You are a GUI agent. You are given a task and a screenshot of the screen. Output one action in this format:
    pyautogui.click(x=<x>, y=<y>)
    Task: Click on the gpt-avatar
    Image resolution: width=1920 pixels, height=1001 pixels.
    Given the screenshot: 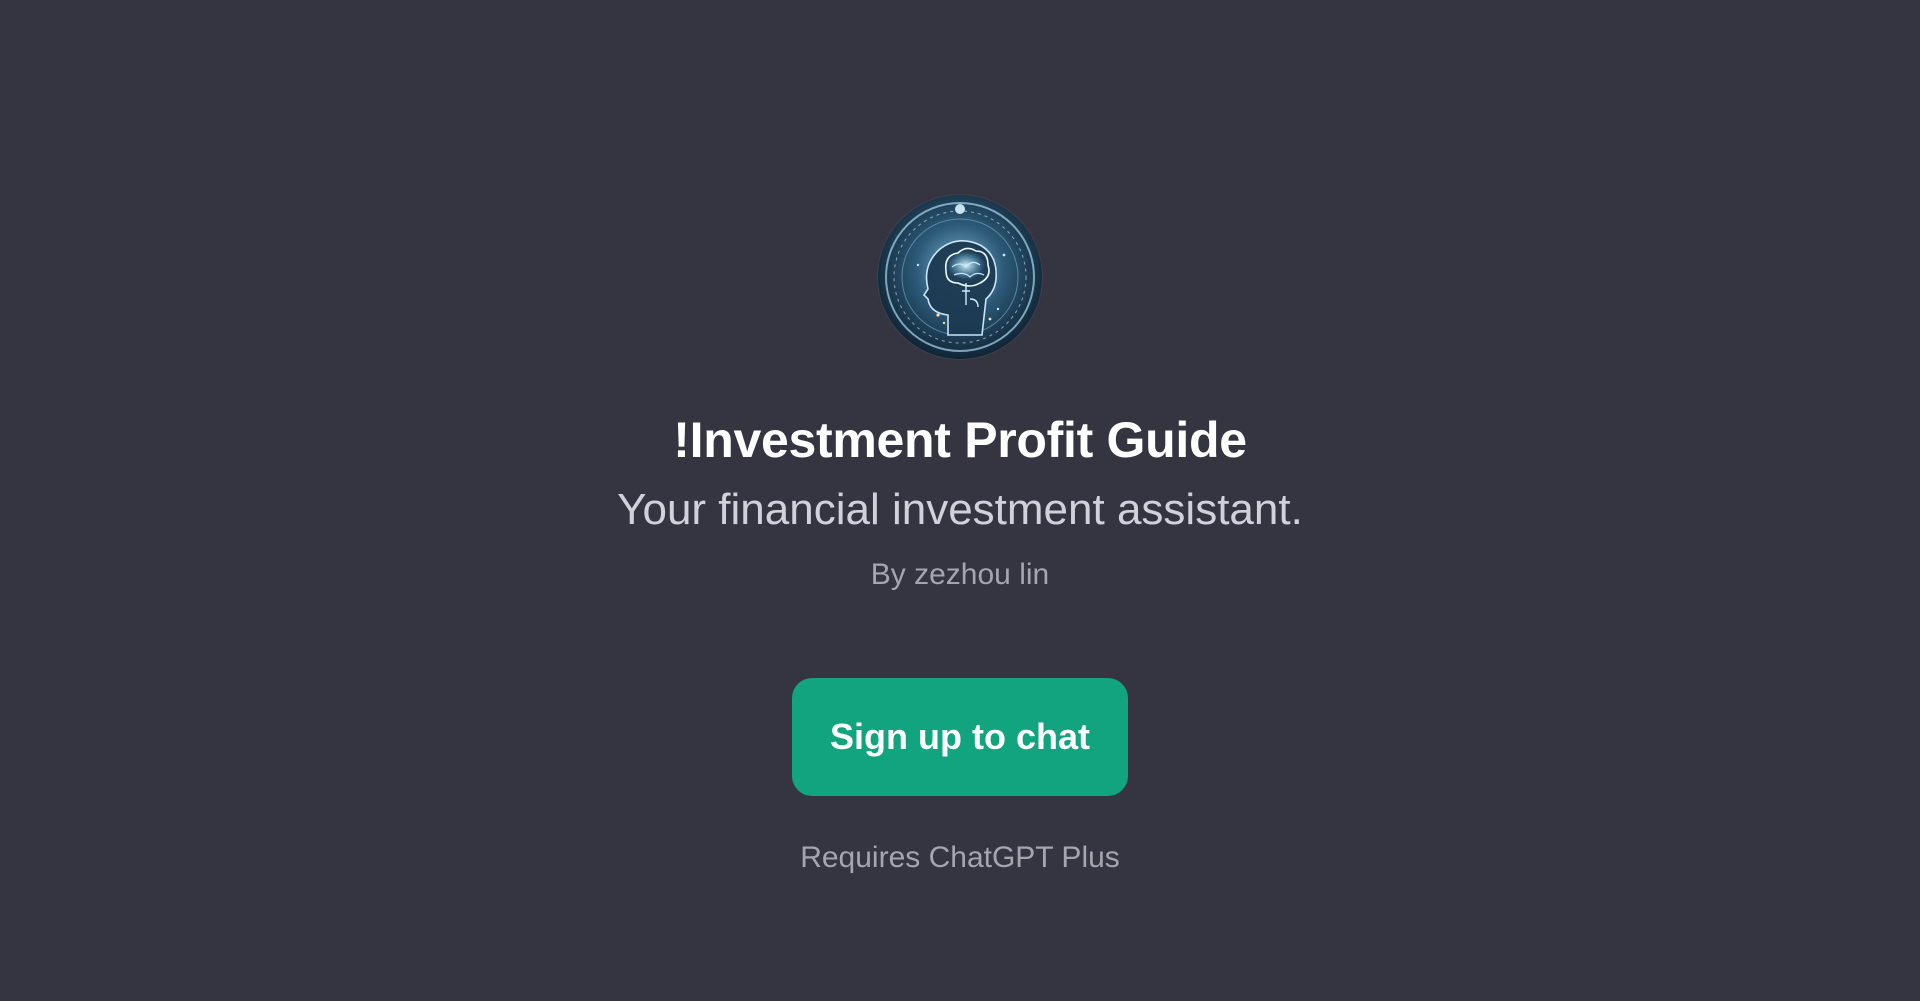 What is the action you would take?
    pyautogui.click(x=960, y=277)
    